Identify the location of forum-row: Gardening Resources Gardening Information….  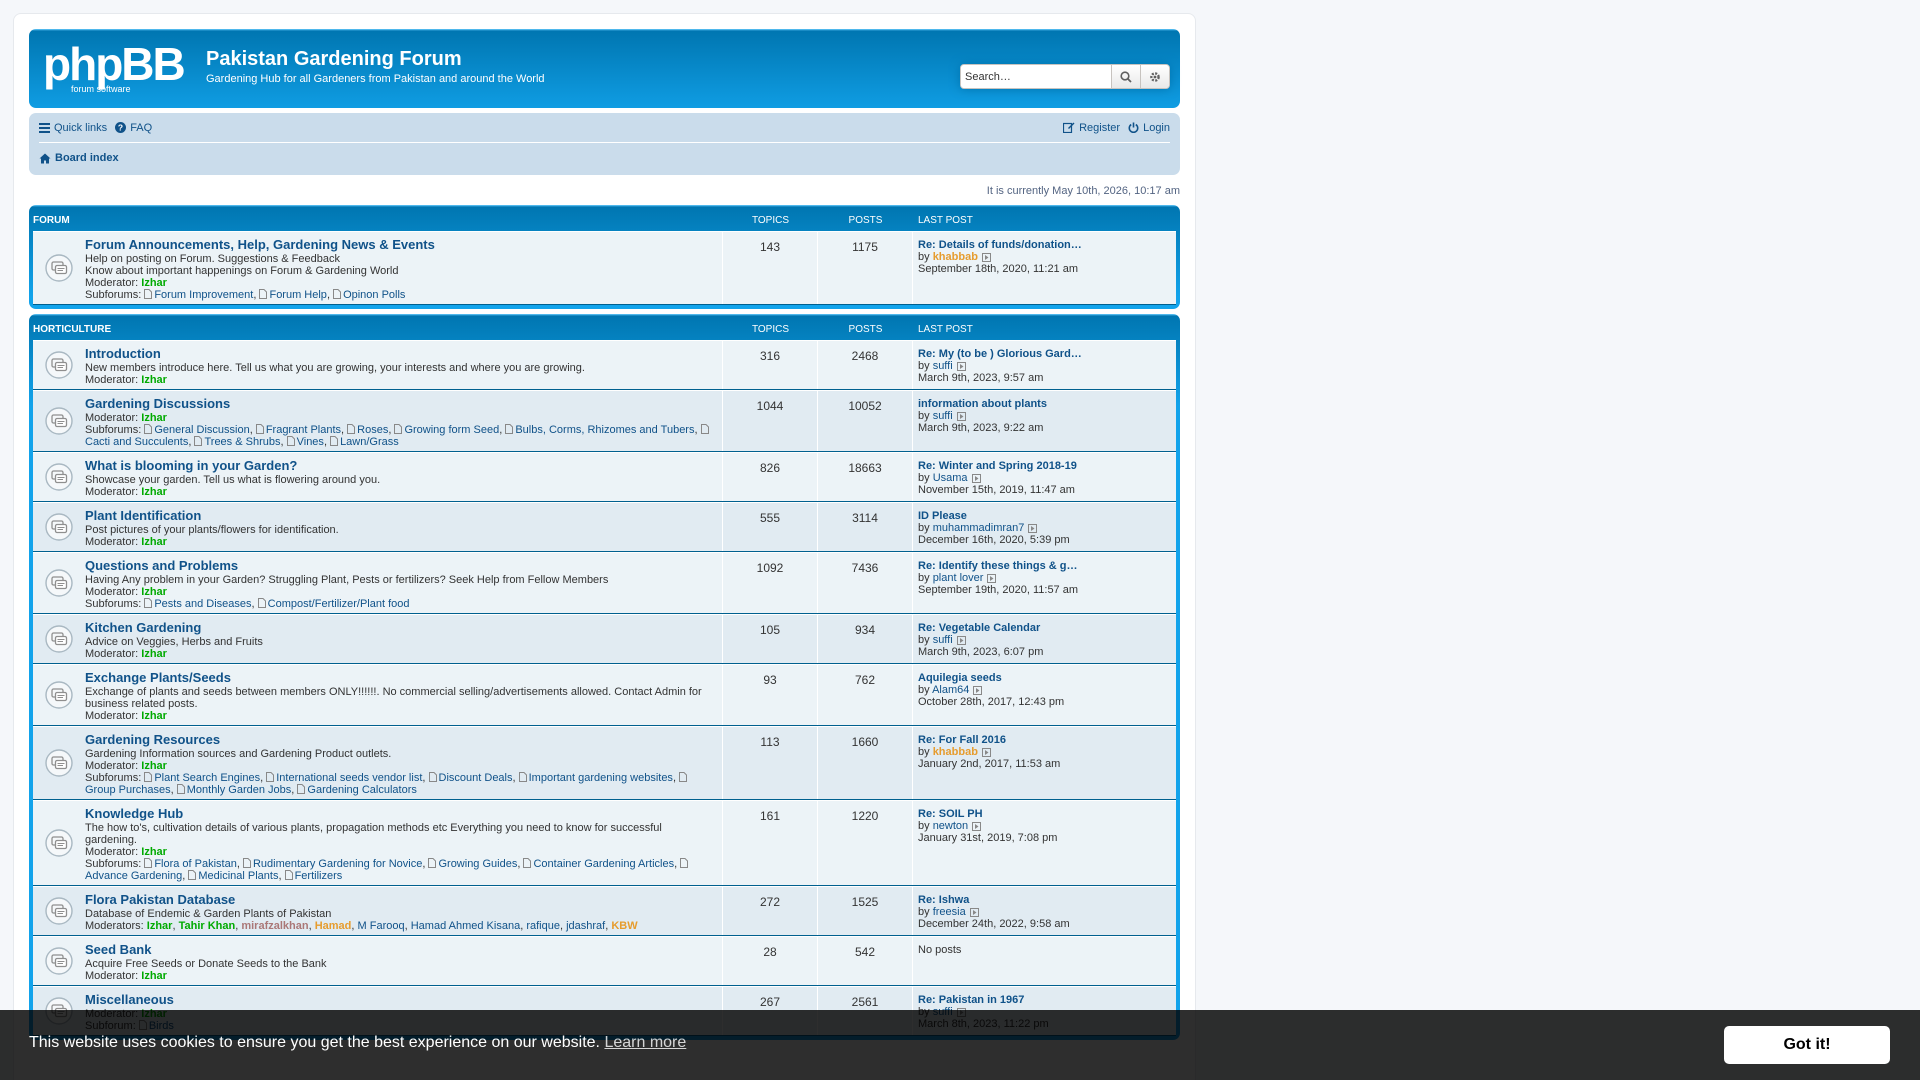
(604, 763).